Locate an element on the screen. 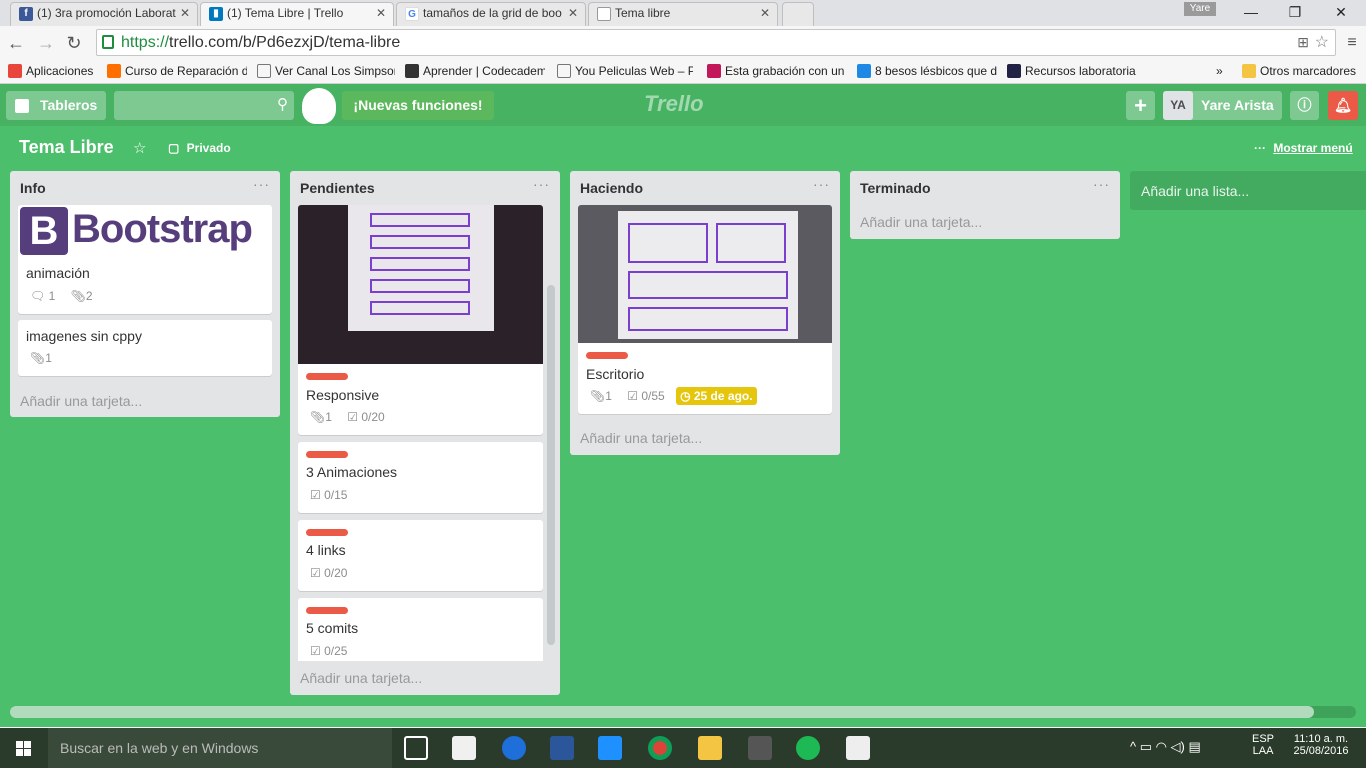  card: imagenes sin cppy 📎︎1 is located at coordinates (145, 348).